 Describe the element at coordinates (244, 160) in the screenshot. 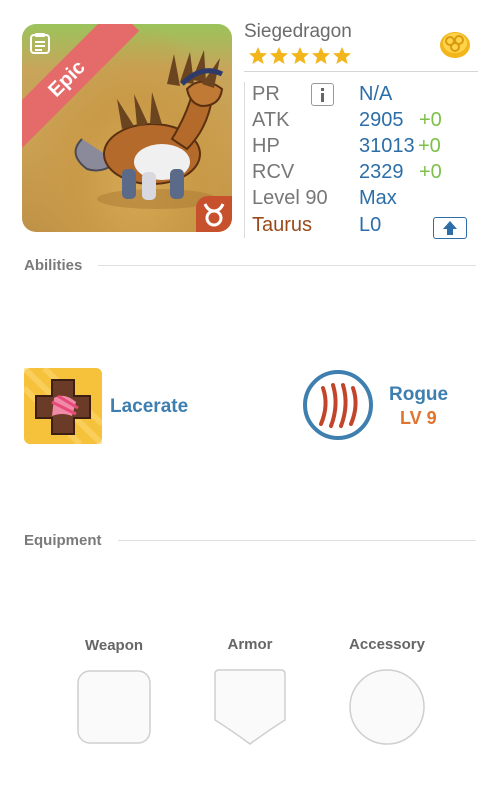

I see `stats-divider` at that location.